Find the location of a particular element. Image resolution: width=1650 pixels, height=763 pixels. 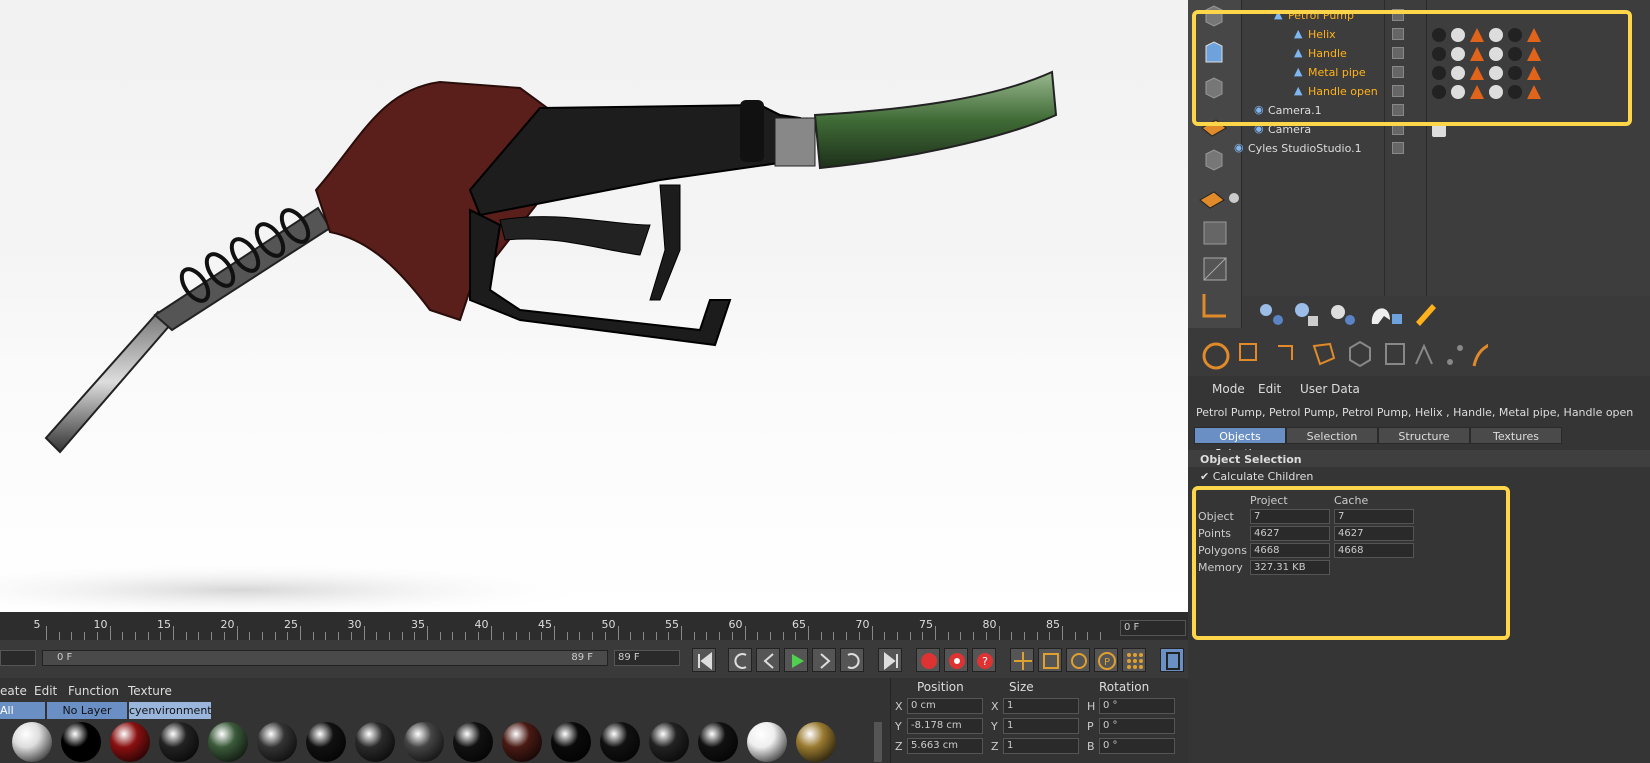

menu-user-data: User Data is located at coordinates (1330, 389).